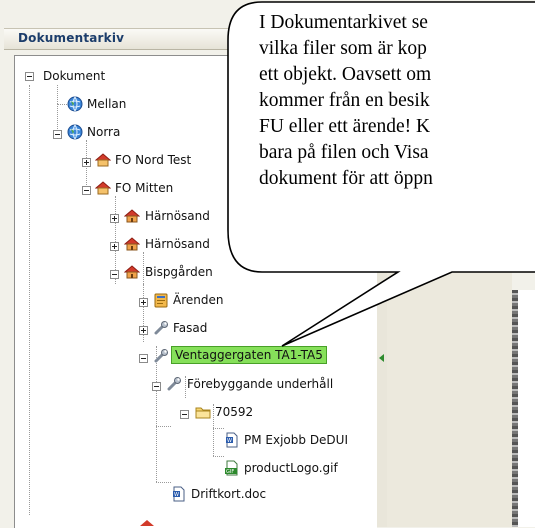 This screenshot has width=535, height=528. Describe the element at coordinates (345, 126) in the screenshot. I see `callout-line: FU eller ett ärende! K` at that location.